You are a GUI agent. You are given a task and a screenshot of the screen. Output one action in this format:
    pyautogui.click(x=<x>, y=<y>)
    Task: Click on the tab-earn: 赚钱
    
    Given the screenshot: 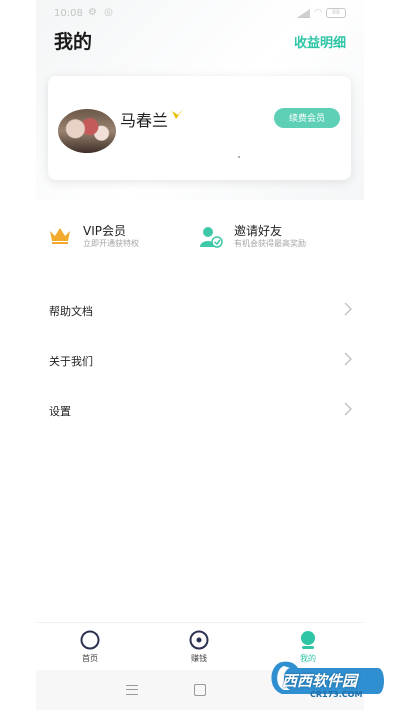 What is the action you would take?
    pyautogui.click(x=199, y=647)
    